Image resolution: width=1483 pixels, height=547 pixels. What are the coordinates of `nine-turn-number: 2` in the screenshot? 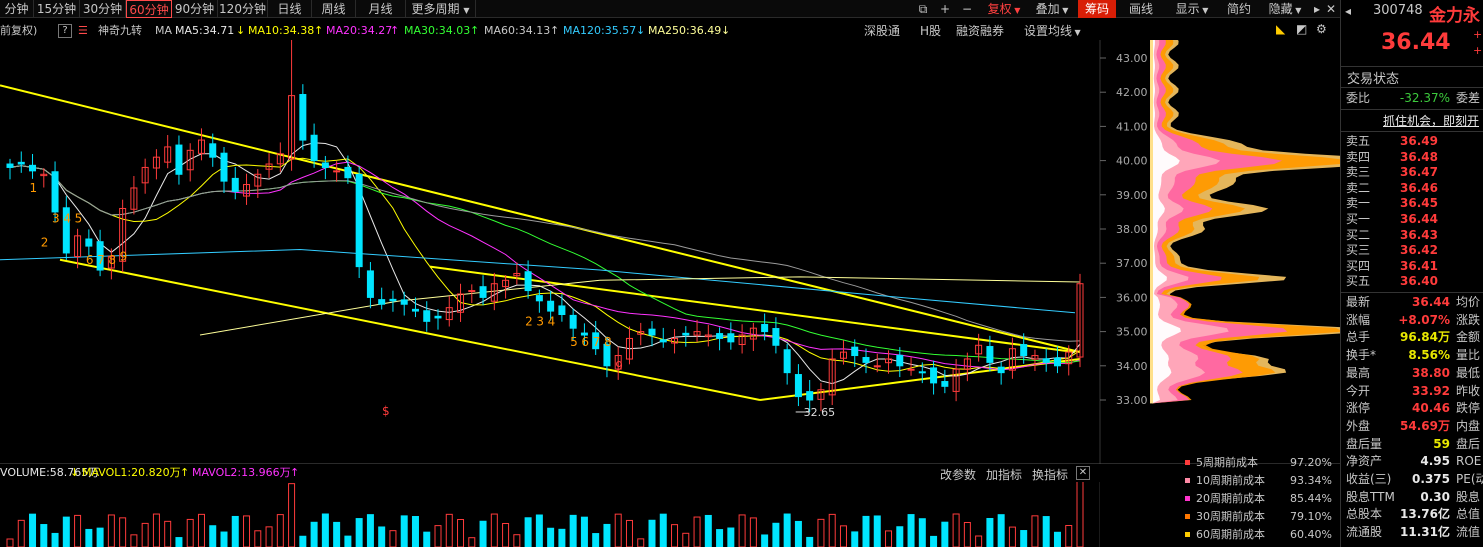 It's located at (45, 243).